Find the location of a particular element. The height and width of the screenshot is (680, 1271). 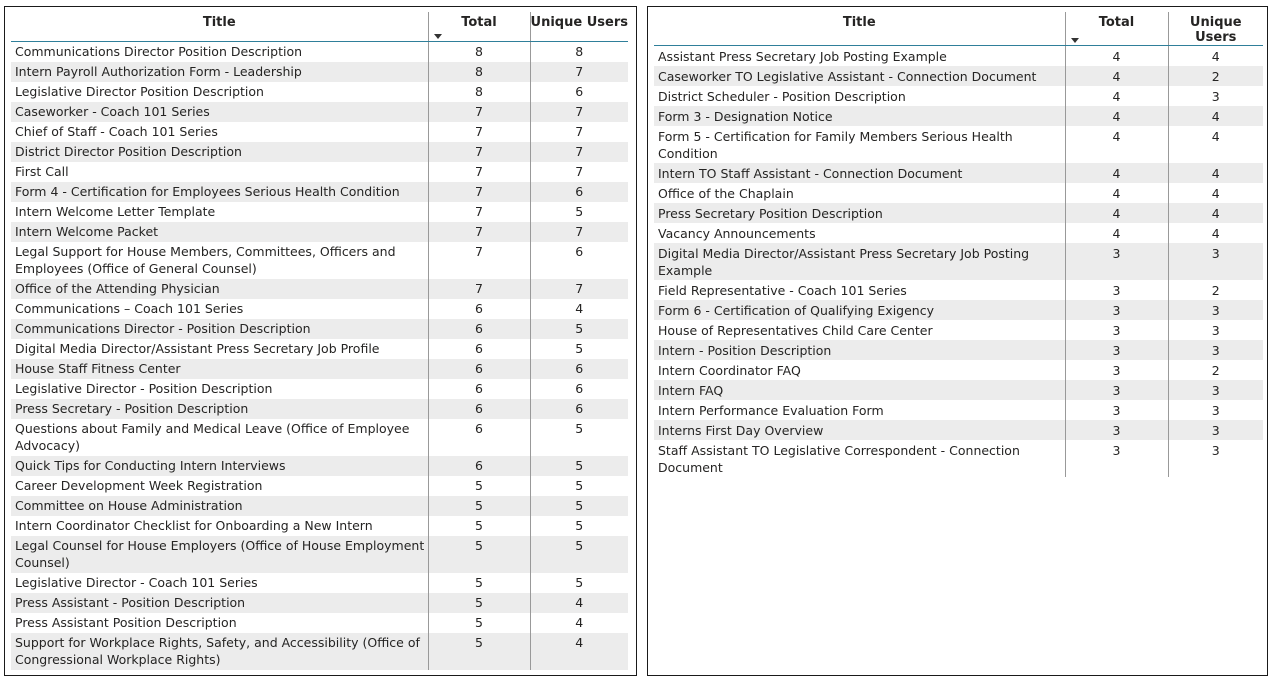

total-cell: 7 is located at coordinates (478, 288).